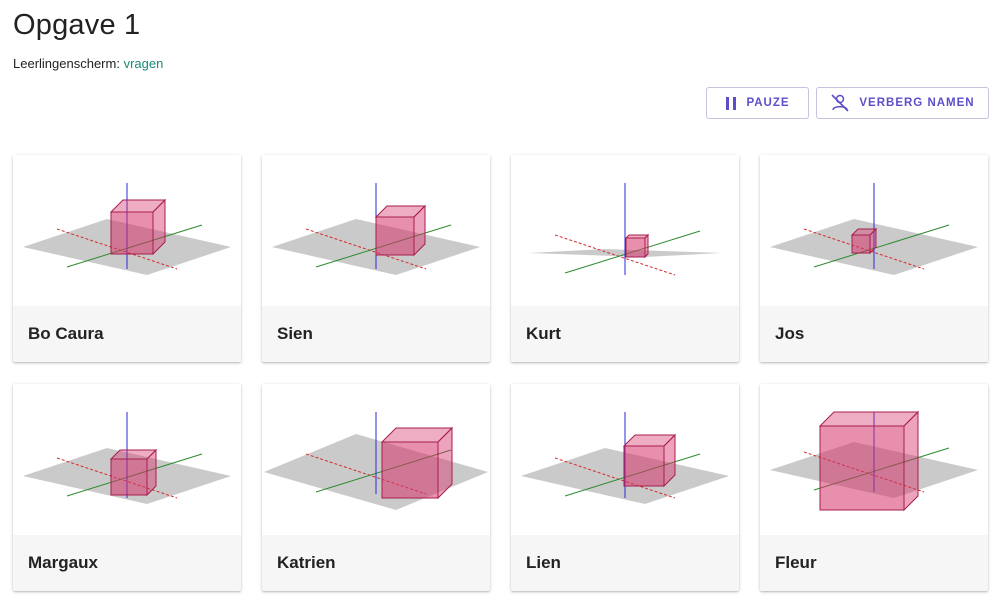  I want to click on student-screen-link: vragen, so click(144, 63).